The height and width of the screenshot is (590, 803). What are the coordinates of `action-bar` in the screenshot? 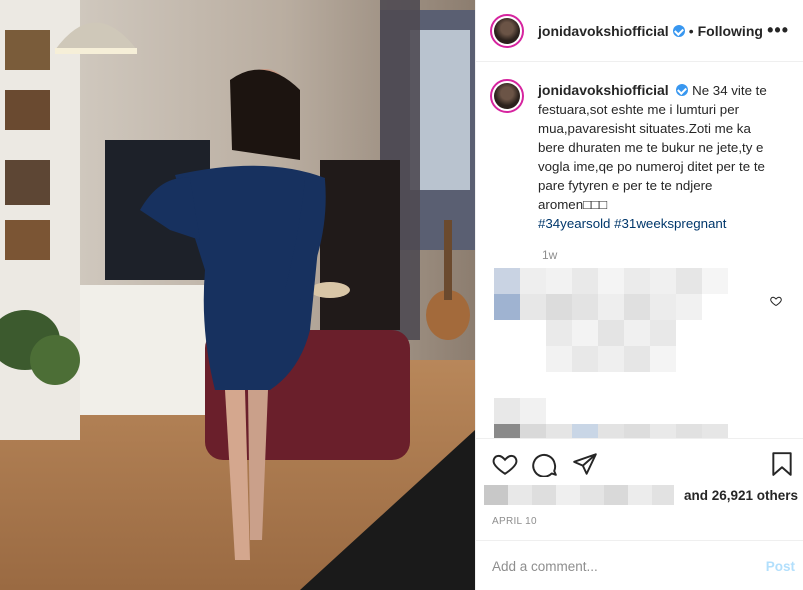 It's located at (639, 463).